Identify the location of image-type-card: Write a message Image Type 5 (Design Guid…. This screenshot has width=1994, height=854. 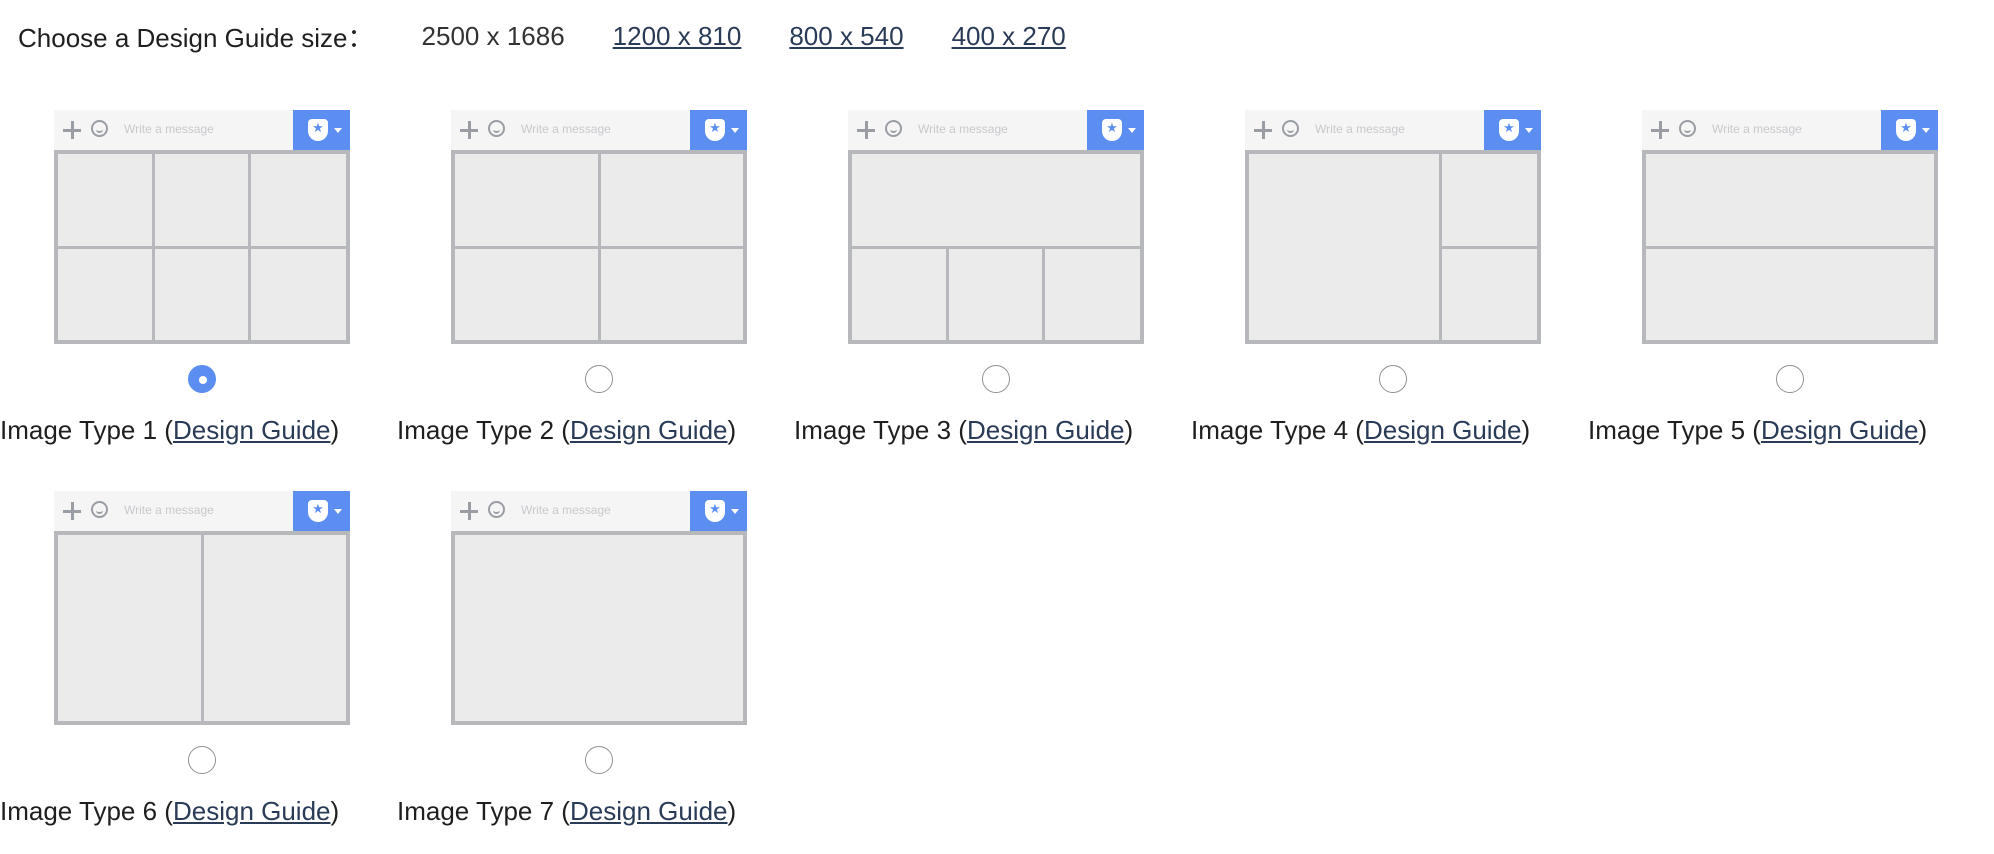
(1768, 290).